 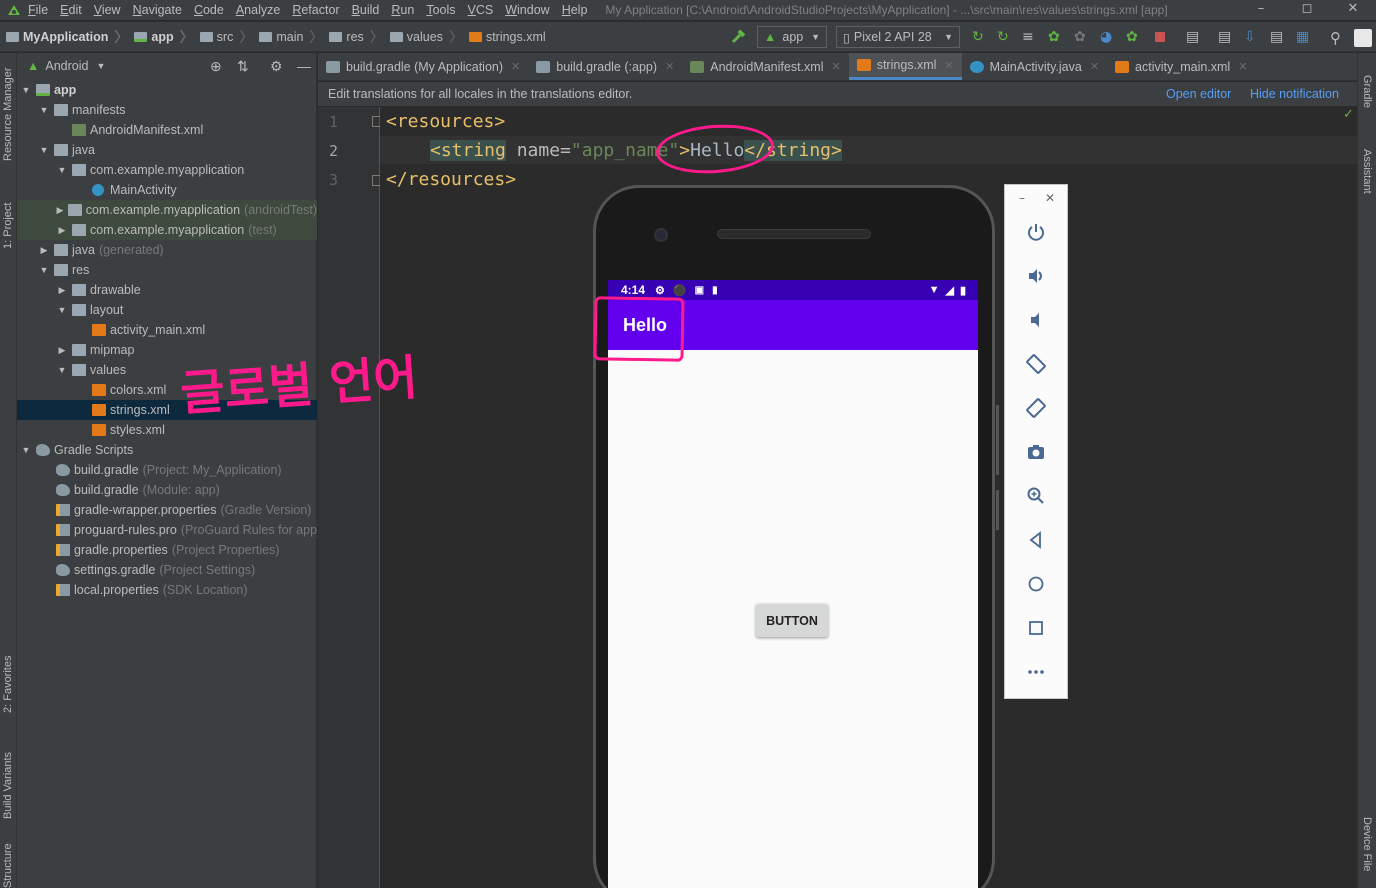 I want to click on tab-build-gradle-project: build.gradle (My Application) ✕, so click(x=423, y=66).